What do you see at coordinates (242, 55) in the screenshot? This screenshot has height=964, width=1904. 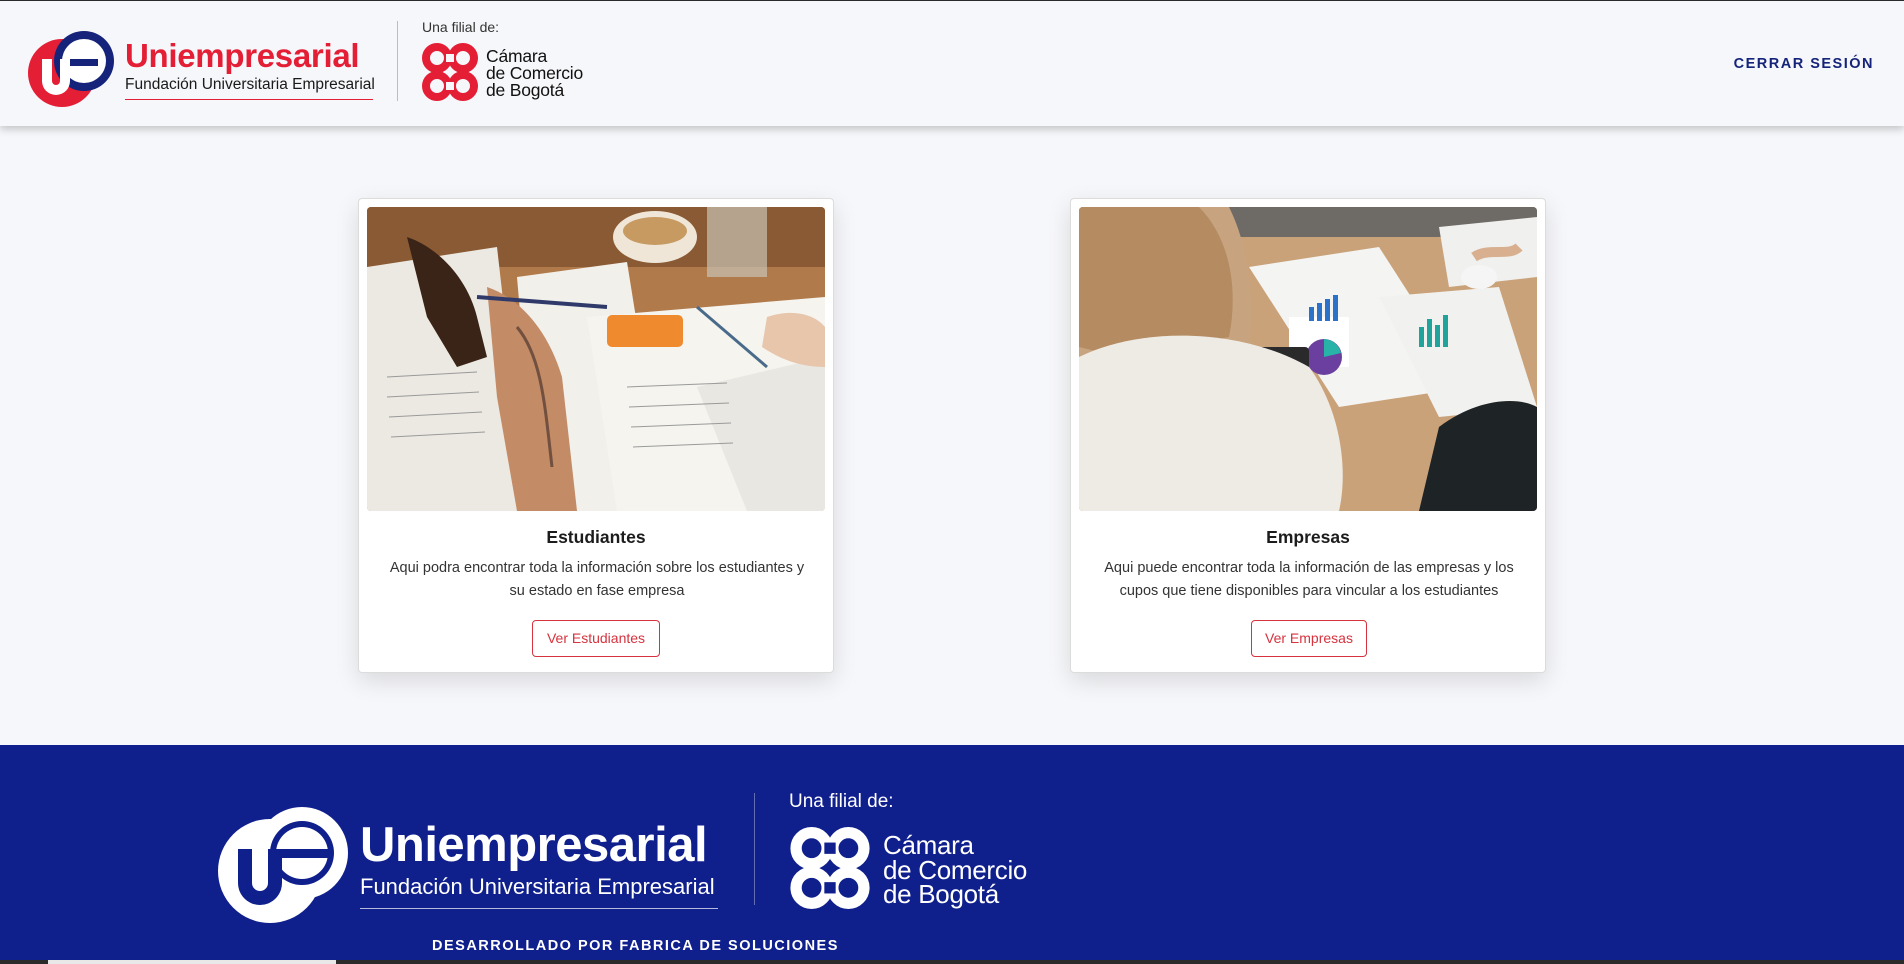 I see `brand-name: Uniempresarial` at bounding box center [242, 55].